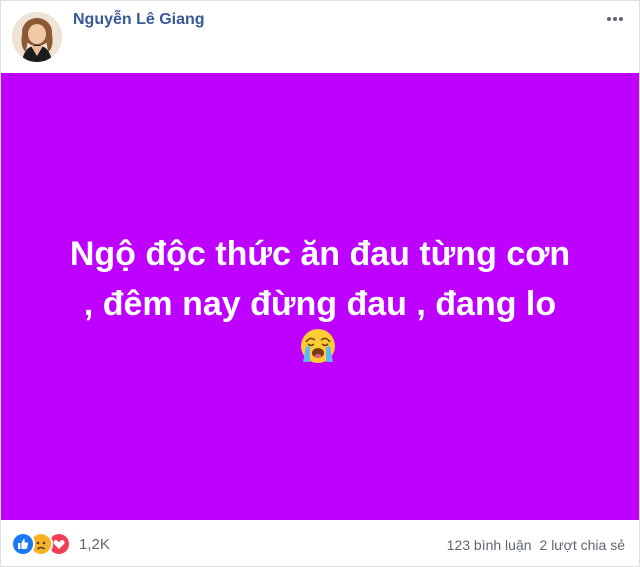 This screenshot has height=567, width=640. Describe the element at coordinates (536, 545) in the screenshot. I see `post-stats: 123 bình luận 2 lượt chia sẻ` at that location.